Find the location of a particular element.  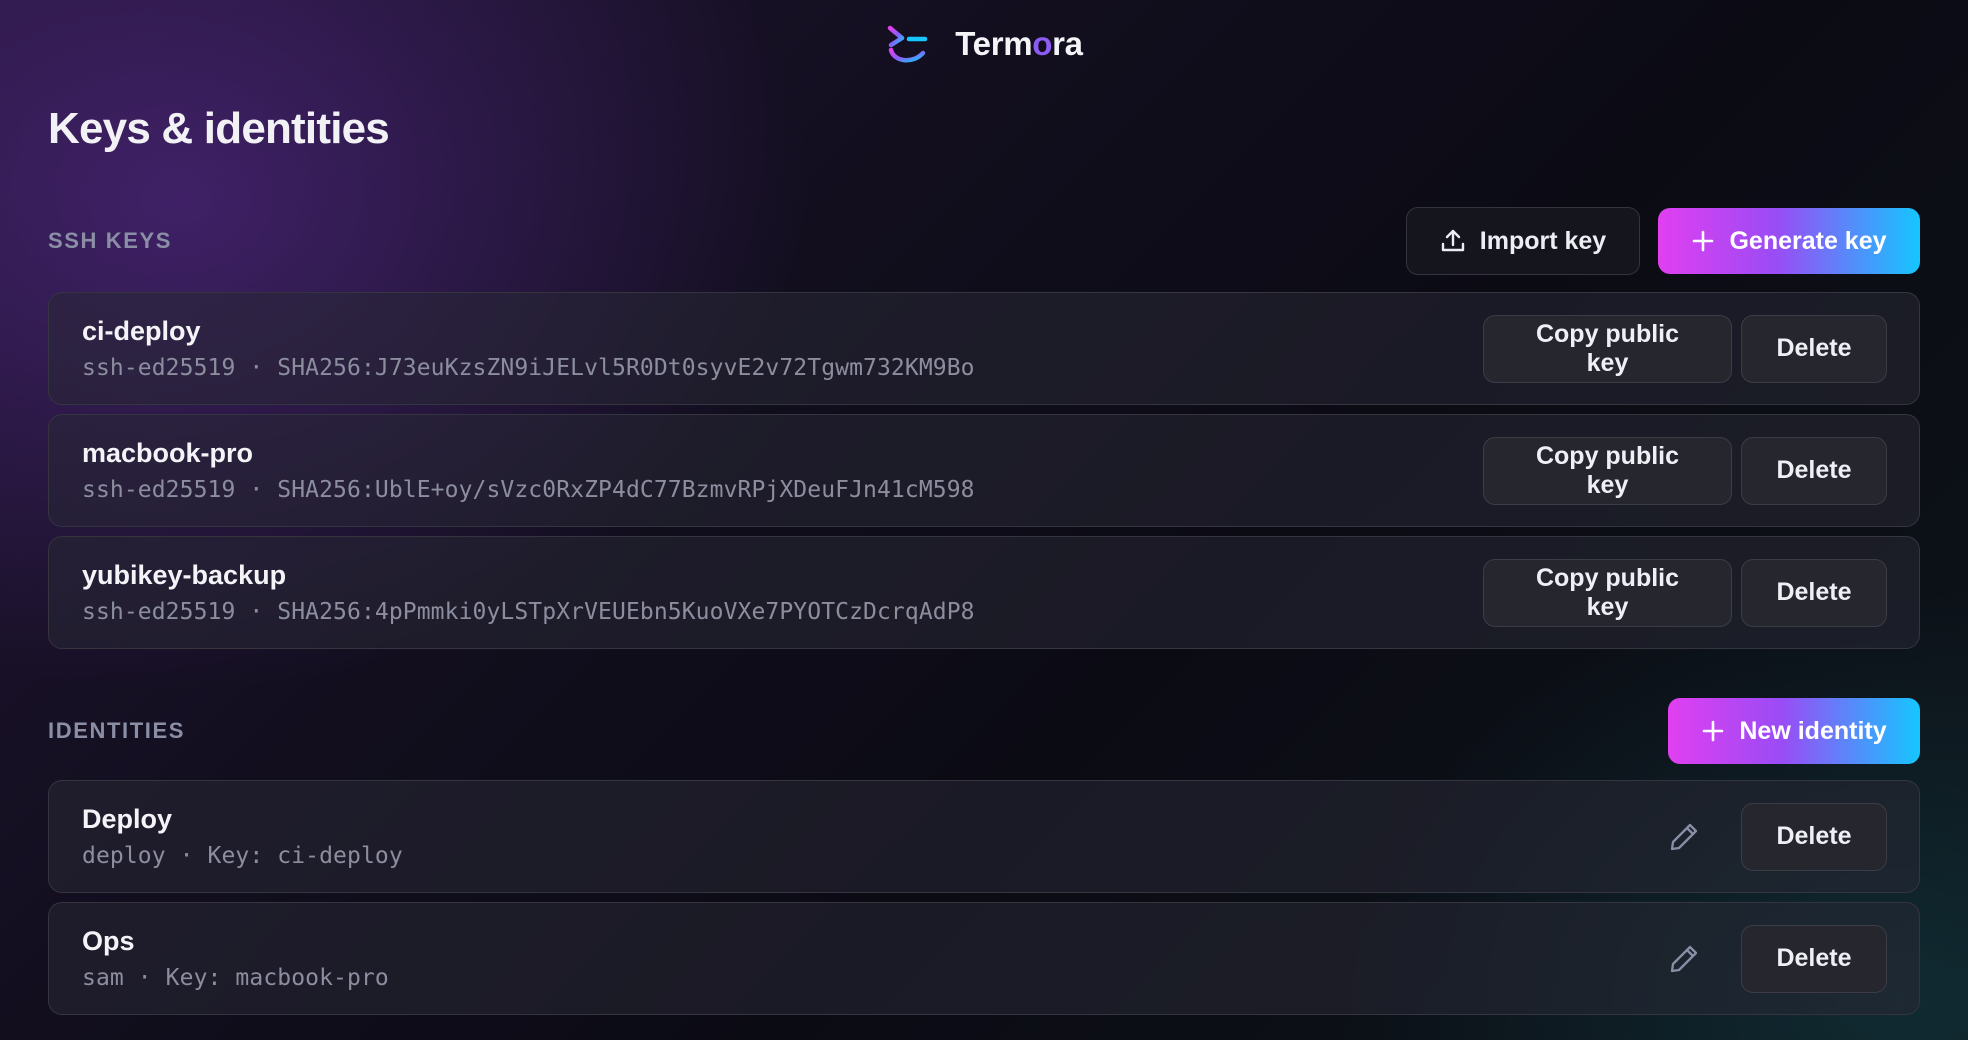

import-key-button: Import key is located at coordinates (1523, 241).